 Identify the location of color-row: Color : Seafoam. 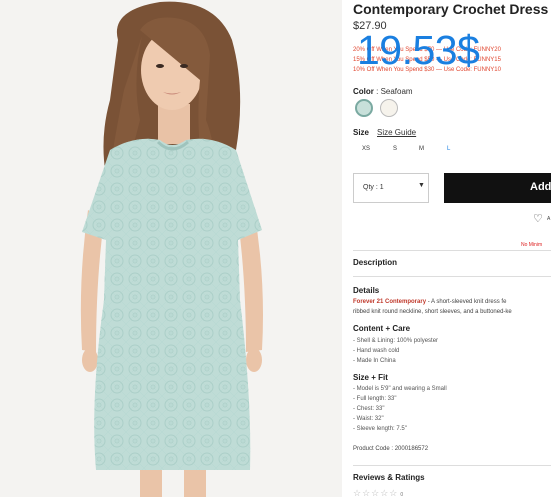
(383, 91).